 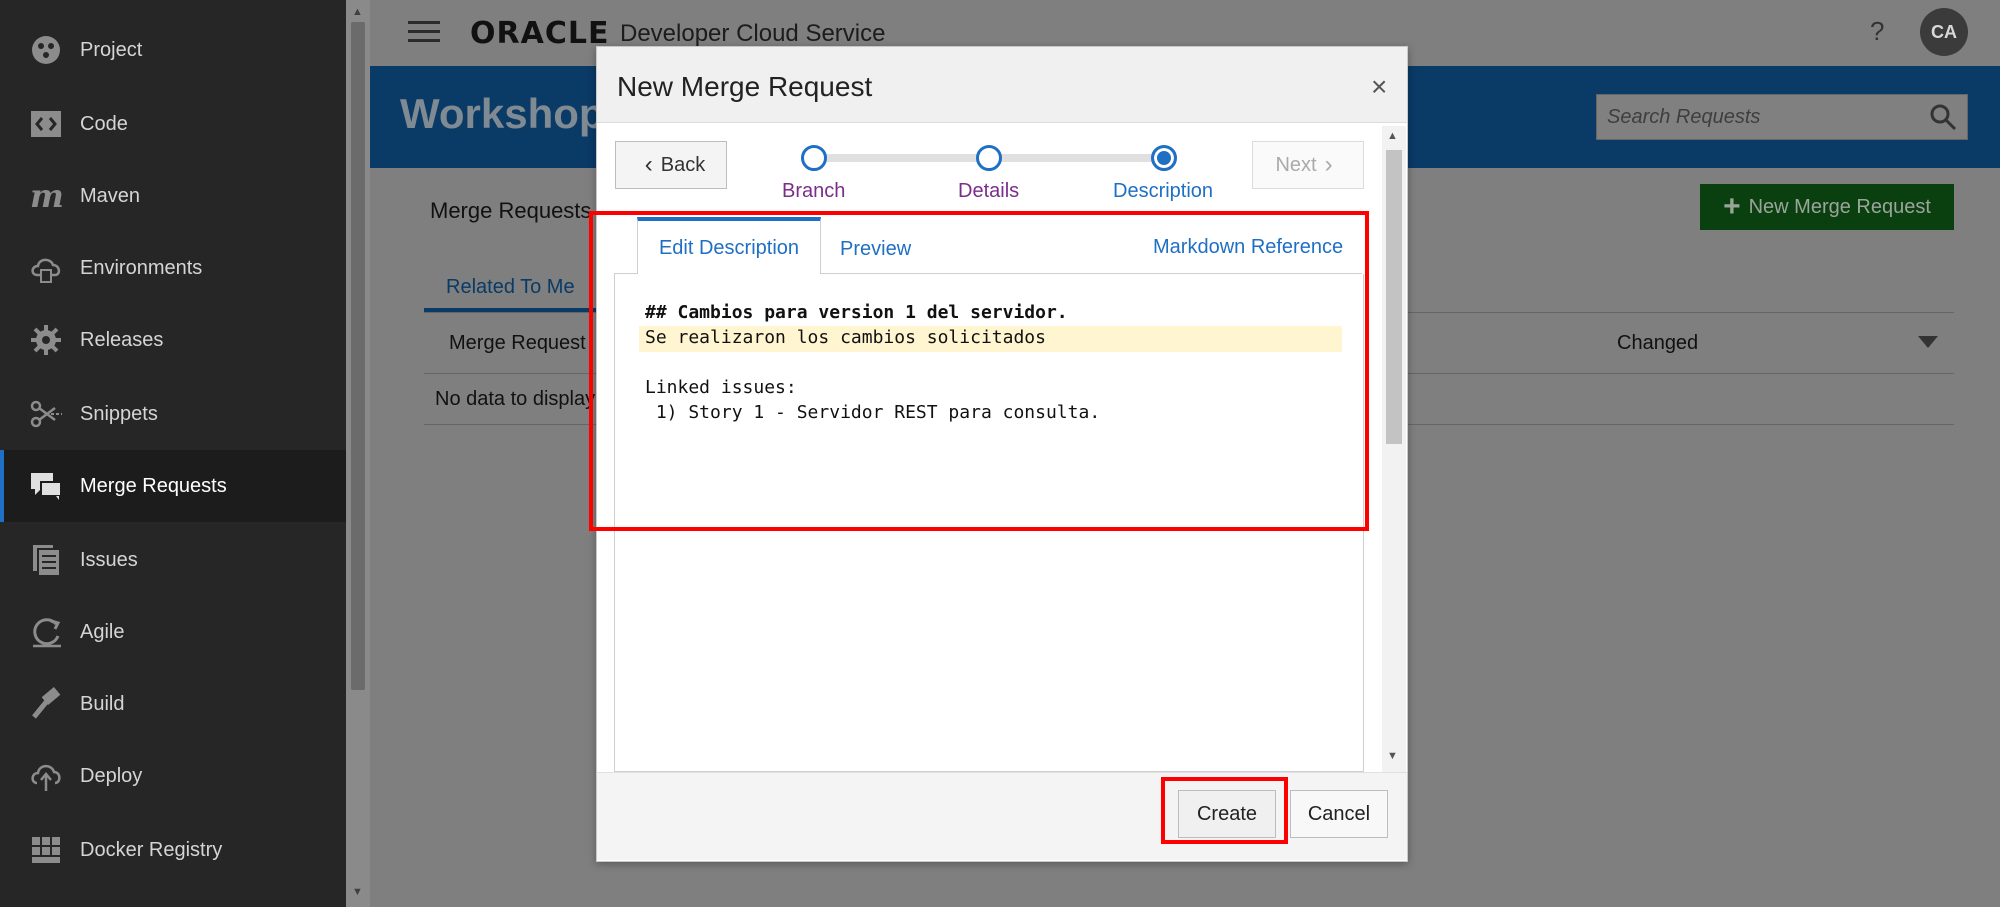 What do you see at coordinates (46, 632) in the screenshot?
I see `agile-icon` at bounding box center [46, 632].